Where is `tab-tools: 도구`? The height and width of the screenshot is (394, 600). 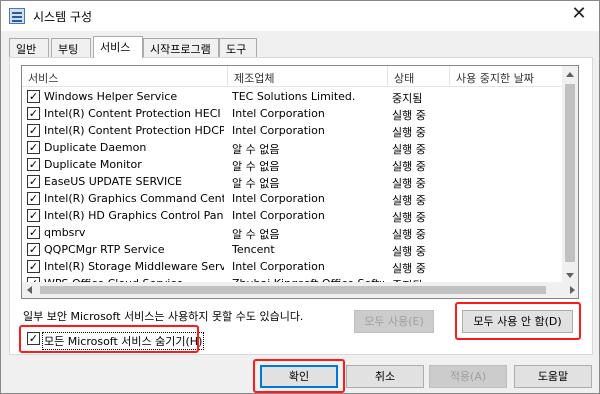
tab-tools: 도구 is located at coordinates (238, 47).